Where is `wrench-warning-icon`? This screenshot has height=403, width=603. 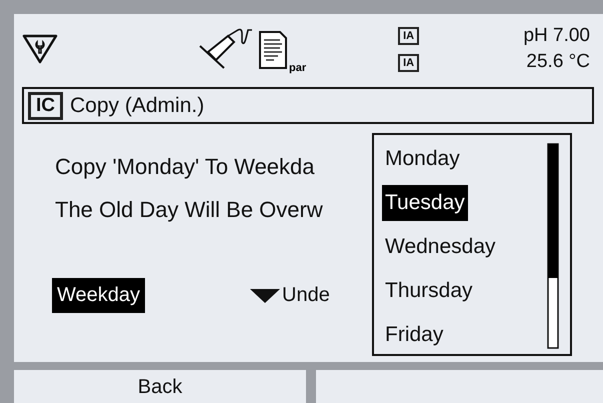 wrench-warning-icon is located at coordinates (40, 49).